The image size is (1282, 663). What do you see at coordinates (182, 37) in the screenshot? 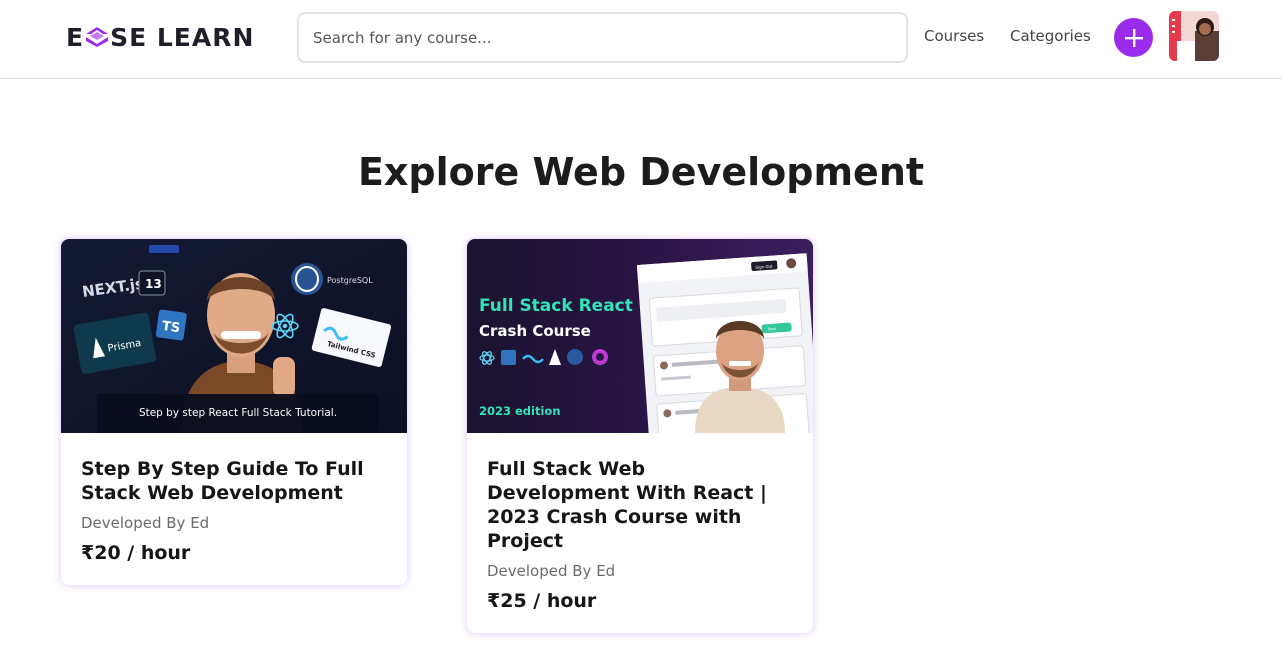
I see `logo-text-suffix: SE LEARN` at bounding box center [182, 37].